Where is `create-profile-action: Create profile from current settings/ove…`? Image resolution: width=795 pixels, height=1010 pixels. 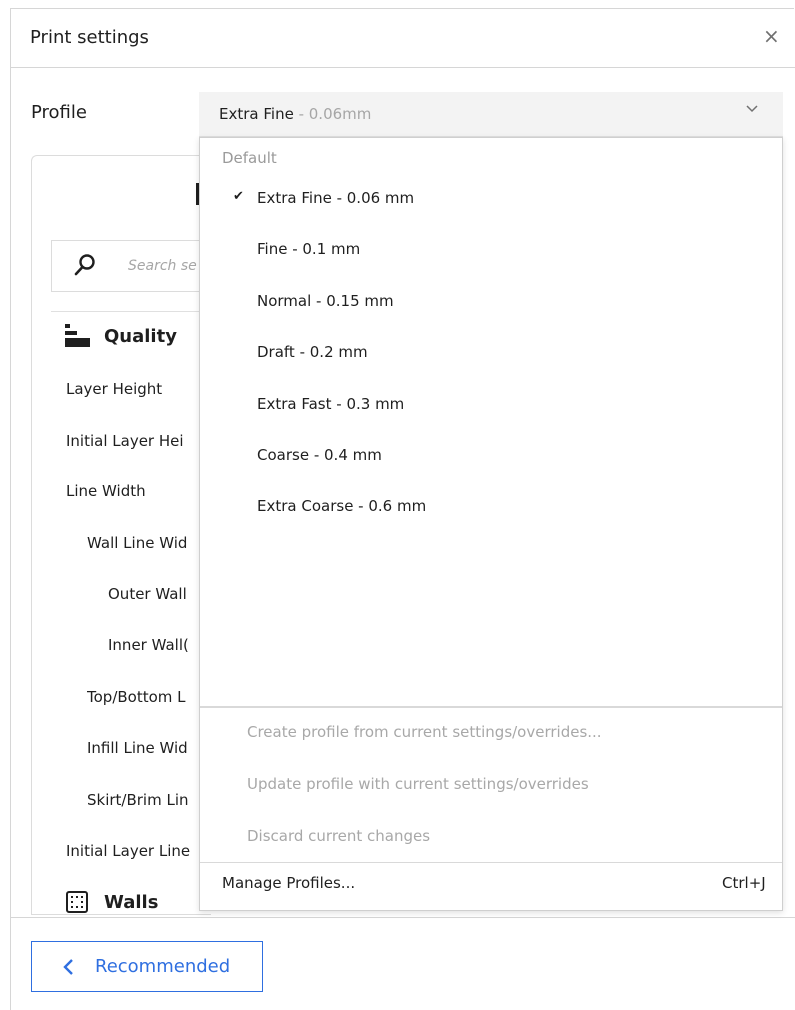 create-profile-action: Create profile from current settings/ove… is located at coordinates (424, 732).